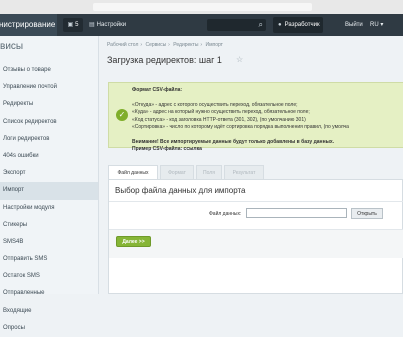  I want to click on address-bar, so click(202, 7).